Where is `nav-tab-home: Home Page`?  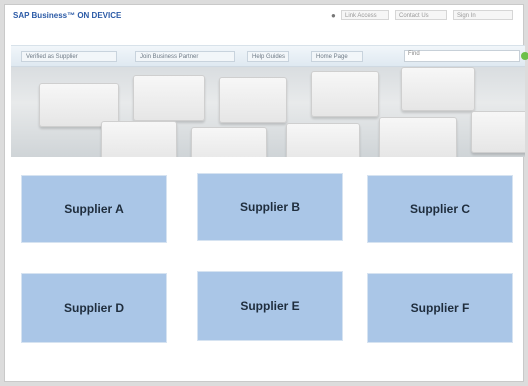 nav-tab-home: Home Page is located at coordinates (337, 56).